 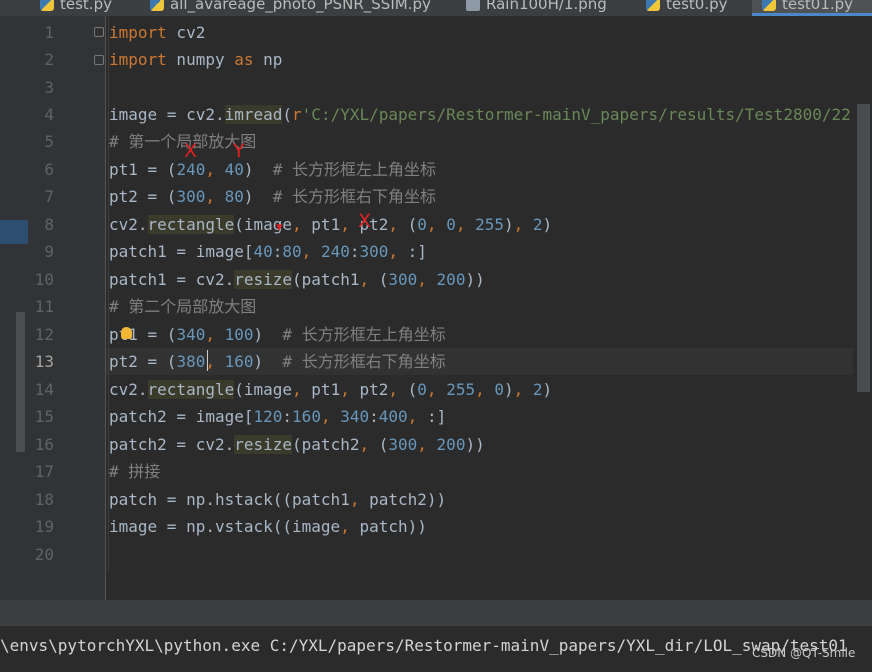 I want to click on left-scrollbar-thumb, so click(x=20, y=382).